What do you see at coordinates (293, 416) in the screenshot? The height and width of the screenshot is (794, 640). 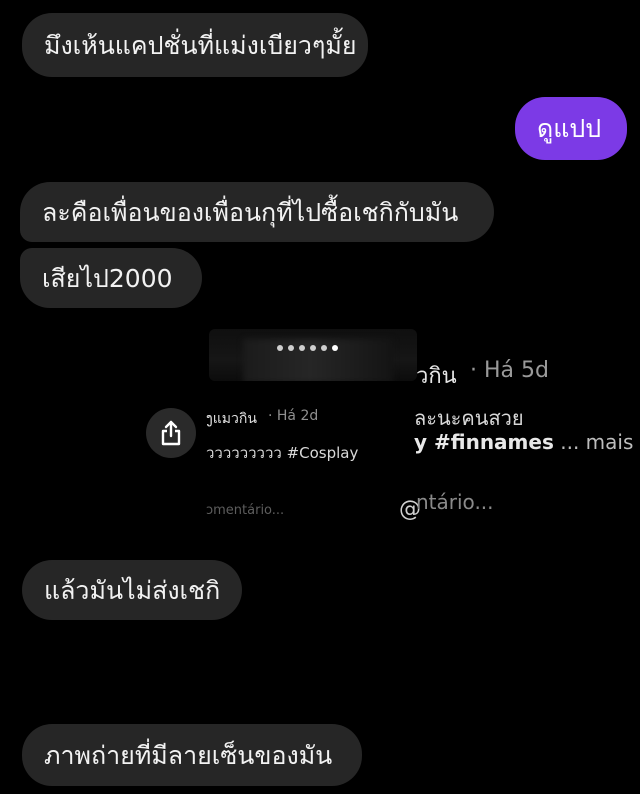 I see `post-timestamp-small: · Há 2d` at bounding box center [293, 416].